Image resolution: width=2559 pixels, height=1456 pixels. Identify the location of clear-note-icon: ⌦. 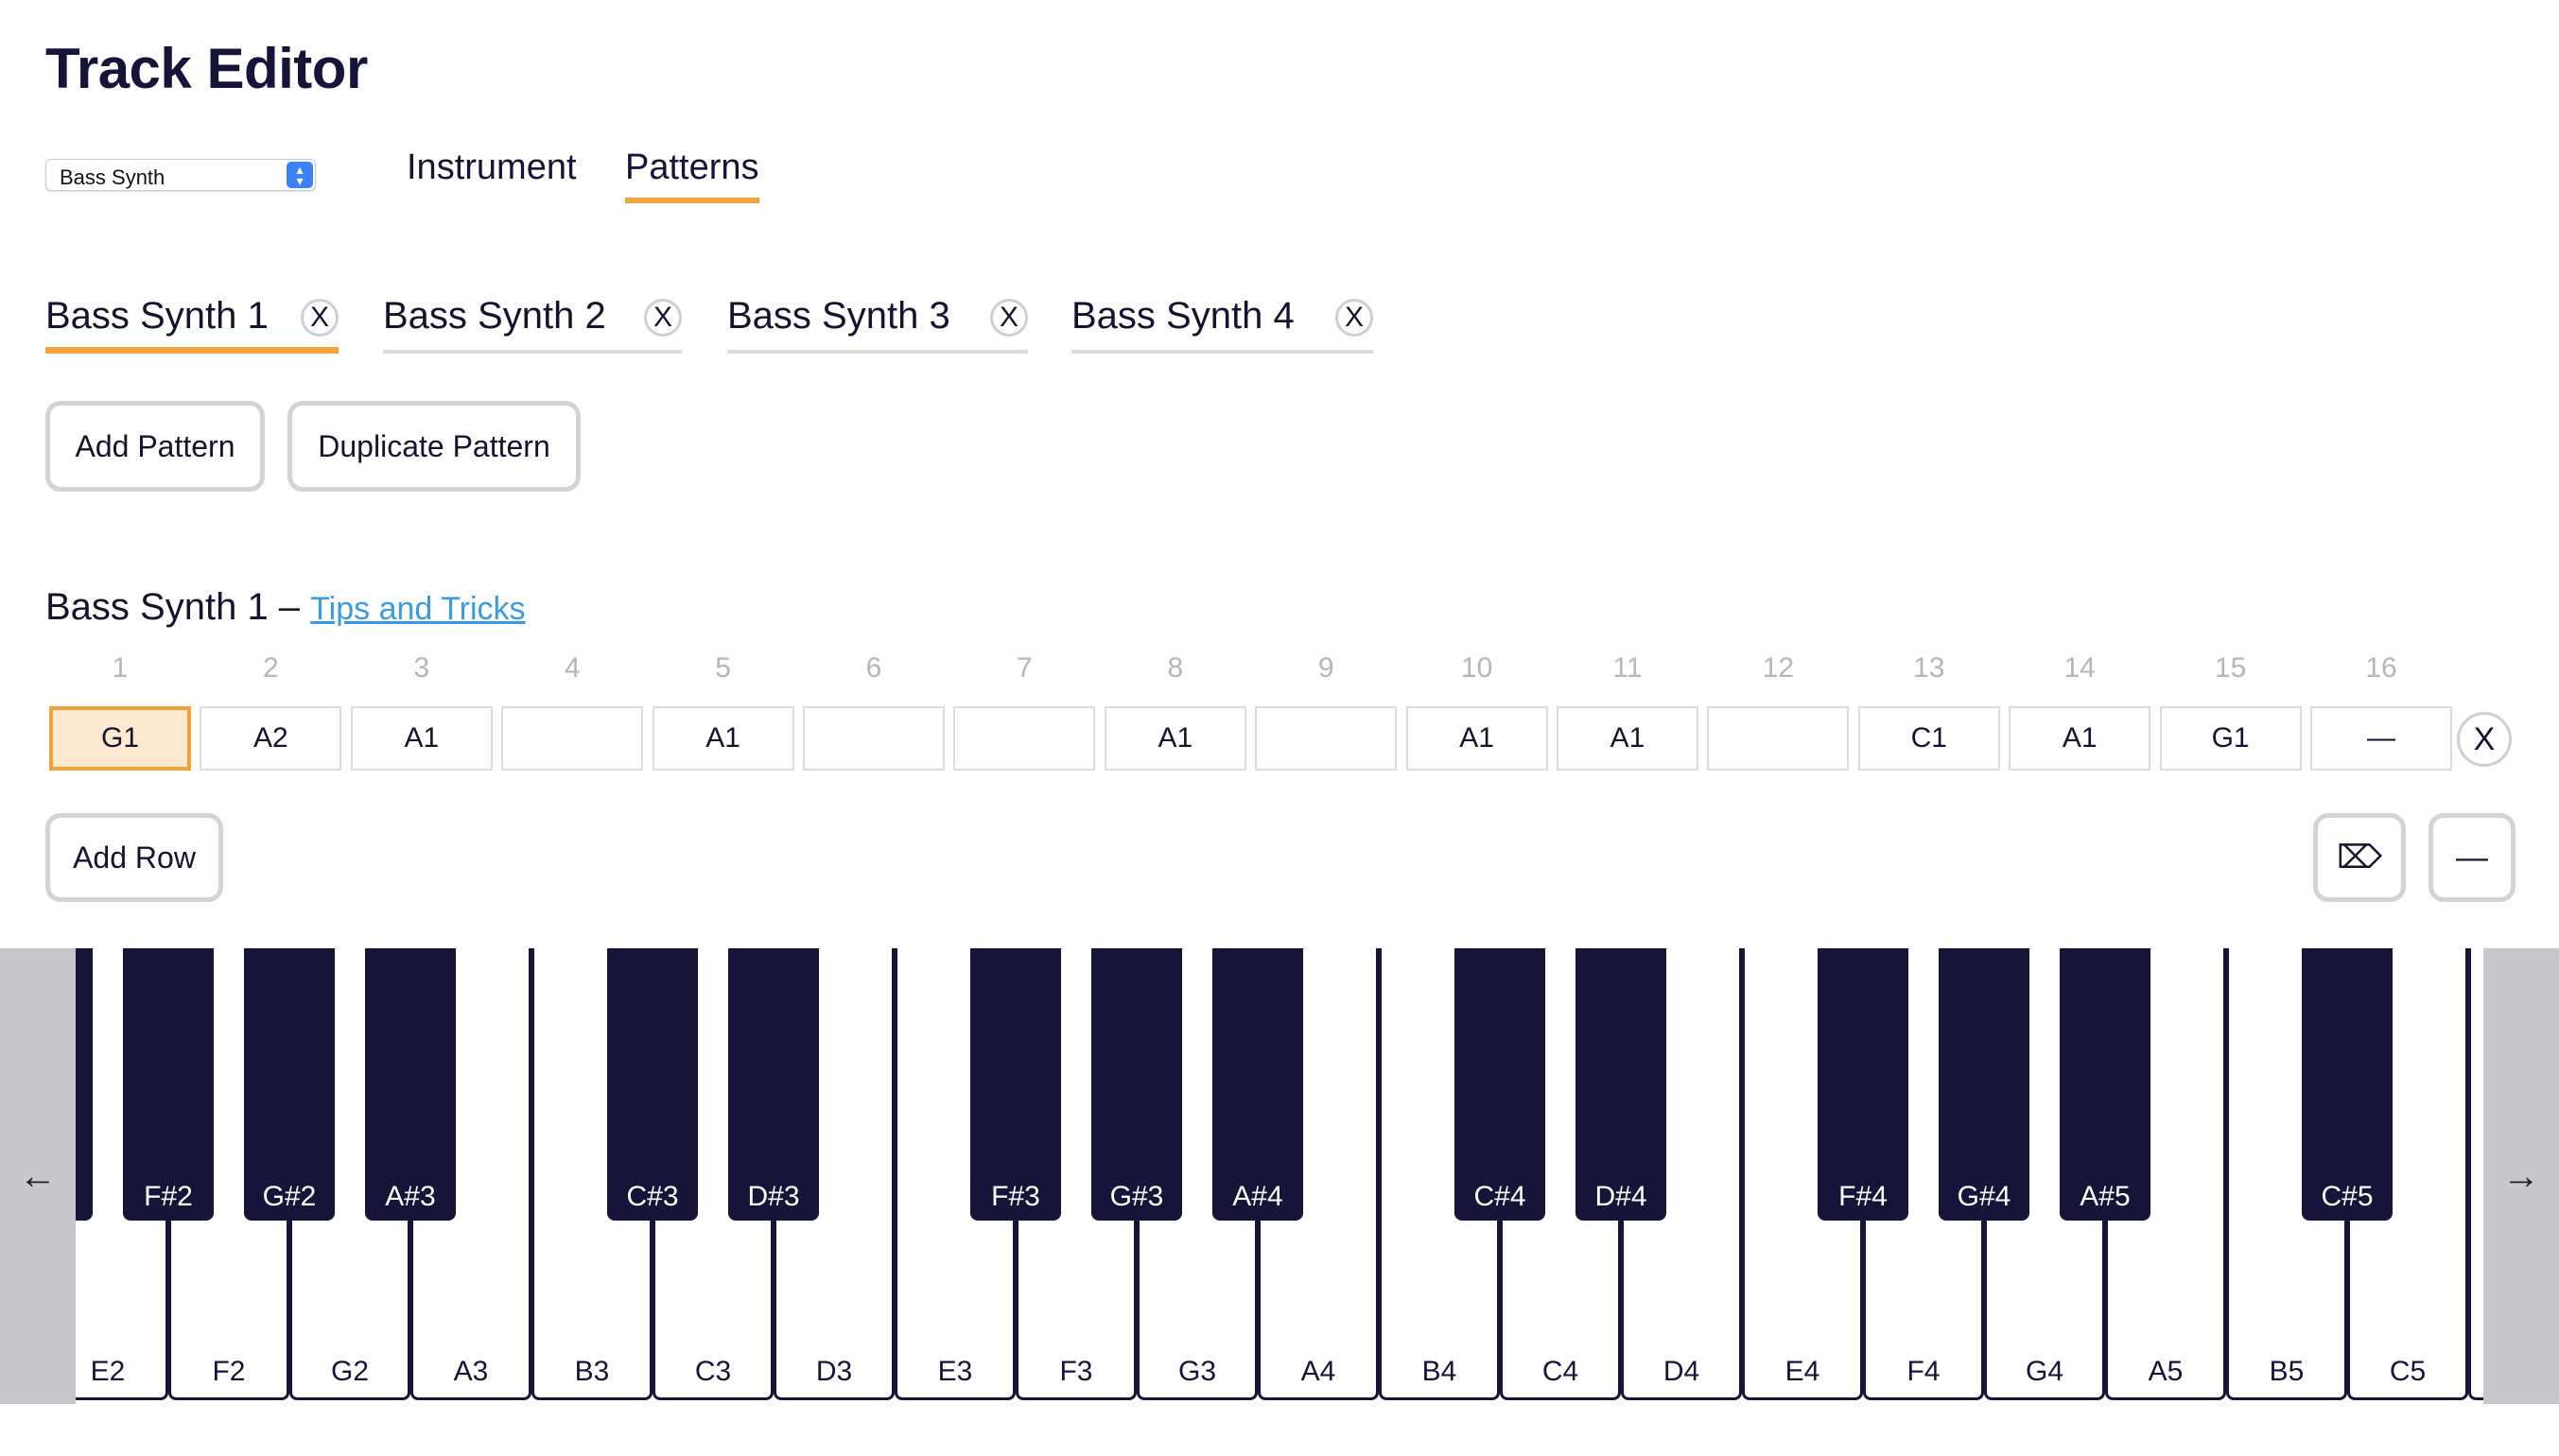
(2359, 857).